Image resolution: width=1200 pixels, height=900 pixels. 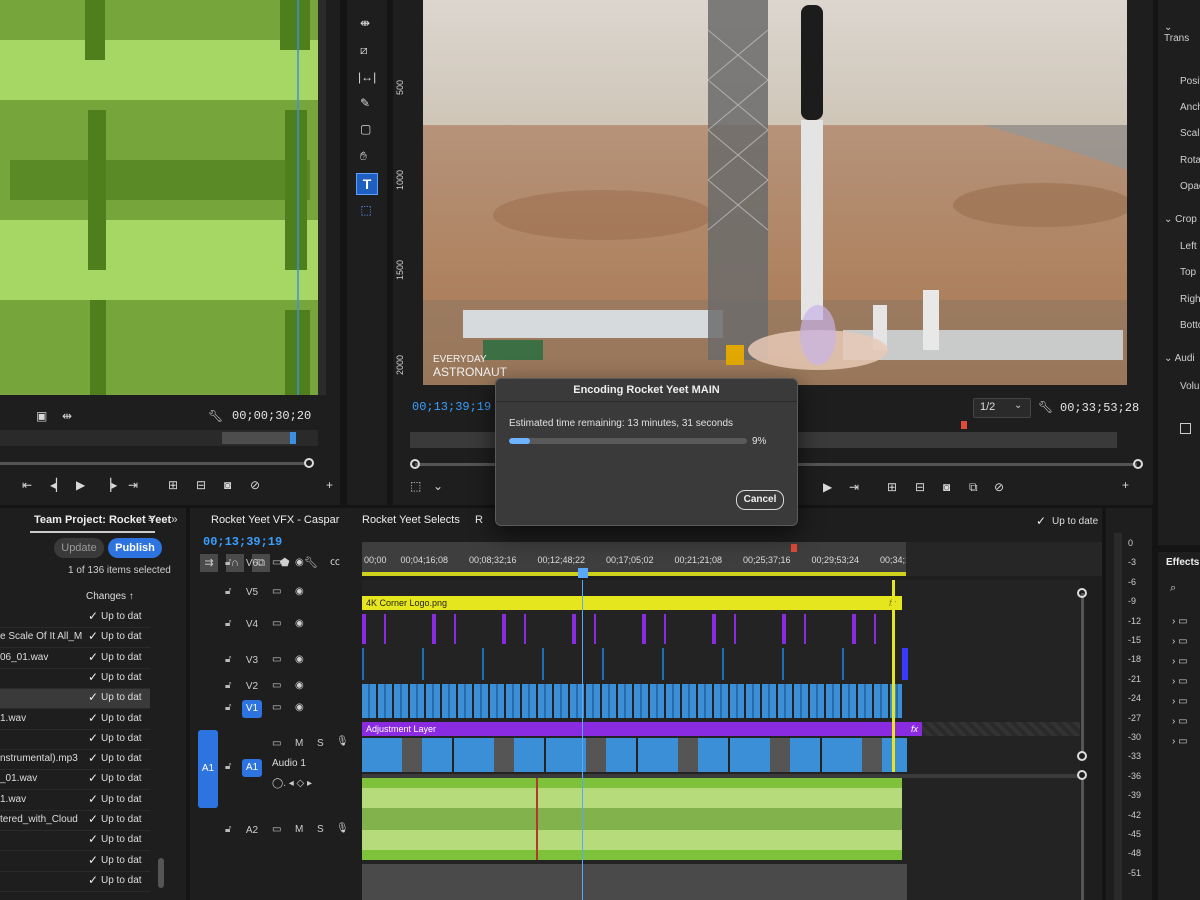 I want to click on shape-select-tool-icon: ⬚, so click(x=366, y=210).